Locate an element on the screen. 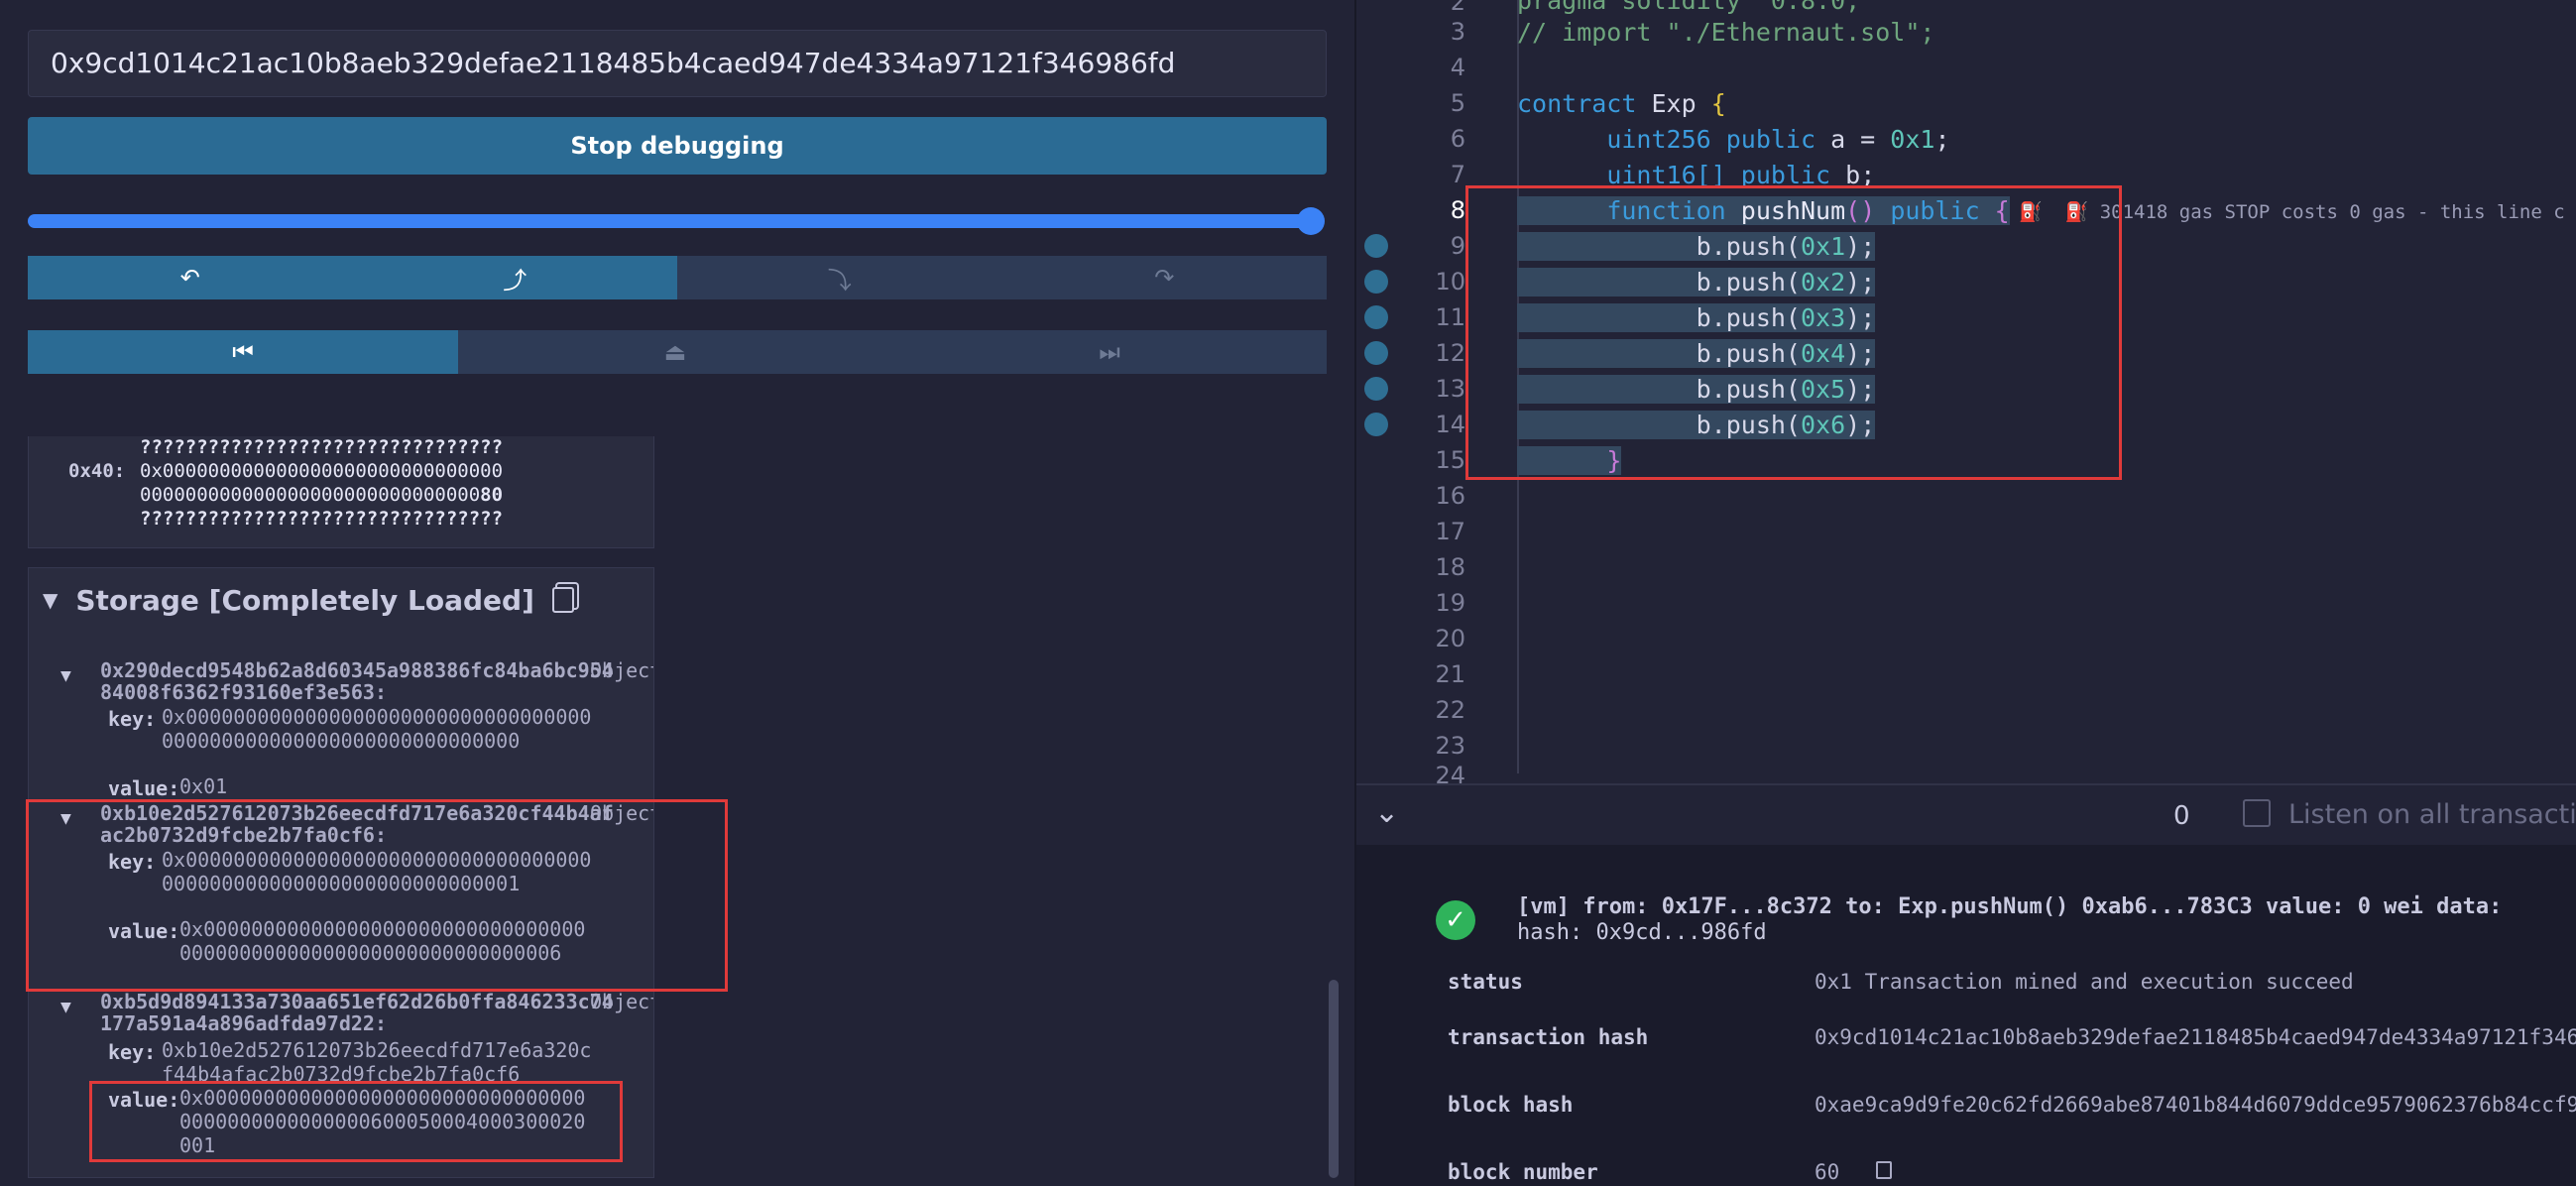 This screenshot has width=2576, height=1186. tx-field-label: block number is located at coordinates (1523, 1172).